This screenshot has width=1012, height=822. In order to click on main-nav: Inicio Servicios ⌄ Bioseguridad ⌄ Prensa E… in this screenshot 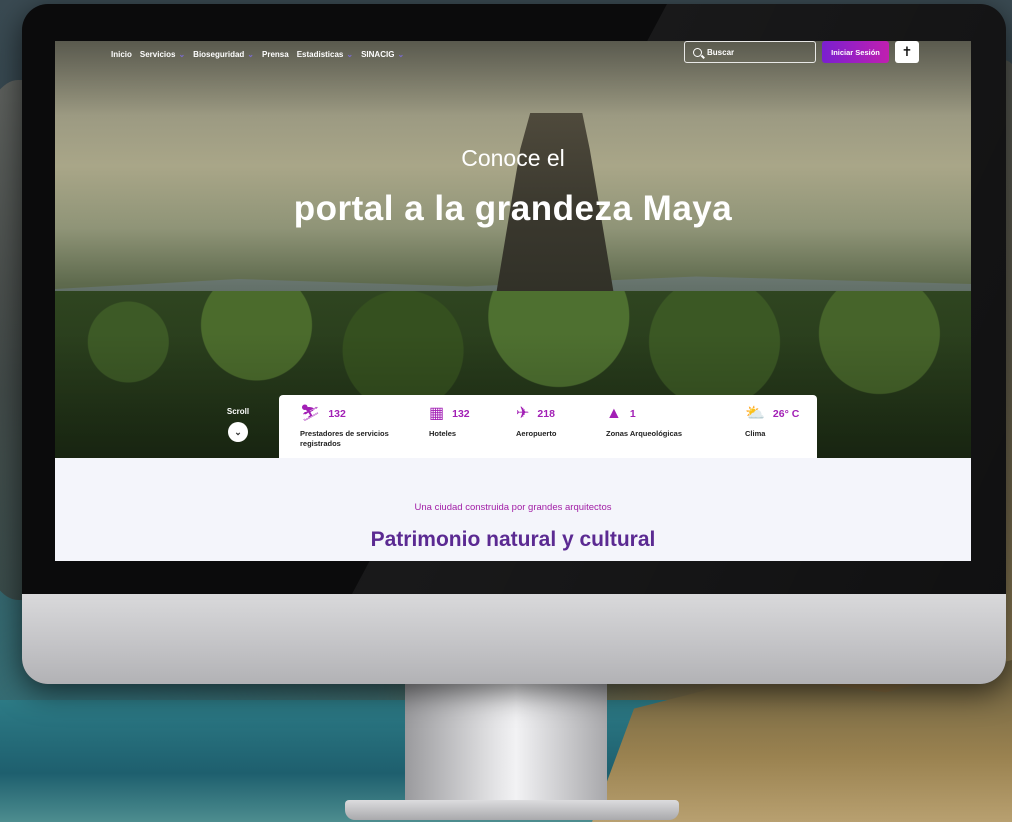, I will do `click(261, 54)`.